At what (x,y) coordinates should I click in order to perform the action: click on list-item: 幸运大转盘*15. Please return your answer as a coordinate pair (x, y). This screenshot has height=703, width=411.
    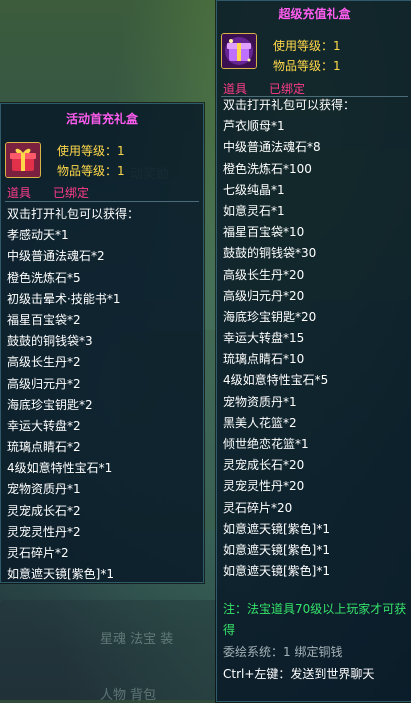
    Looking at the image, I should click on (264, 338).